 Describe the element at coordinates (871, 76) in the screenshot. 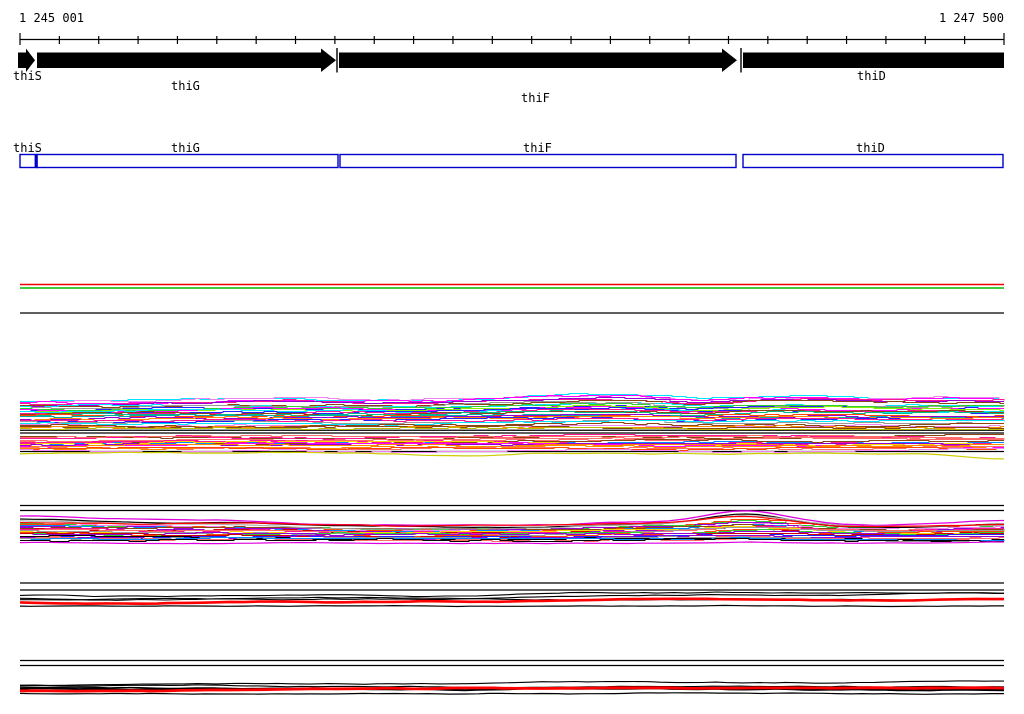

I see `gene-label-thiD: thiD` at that location.